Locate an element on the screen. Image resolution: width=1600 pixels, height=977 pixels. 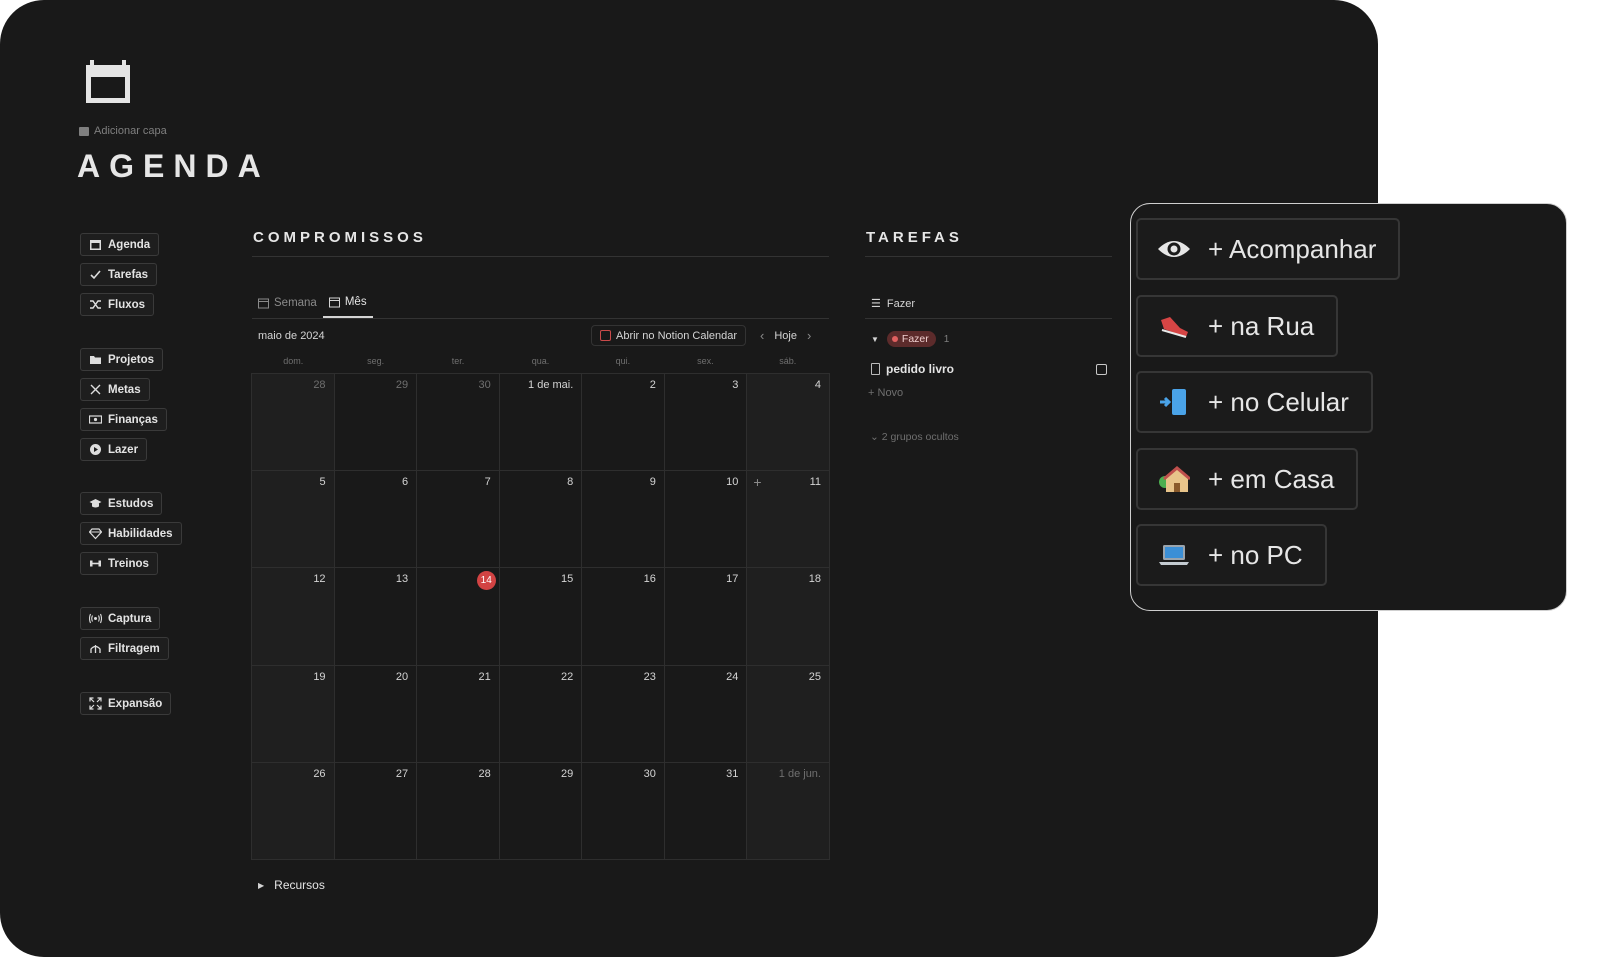
calendar-day-cell: 14 is located at coordinates (458, 617).